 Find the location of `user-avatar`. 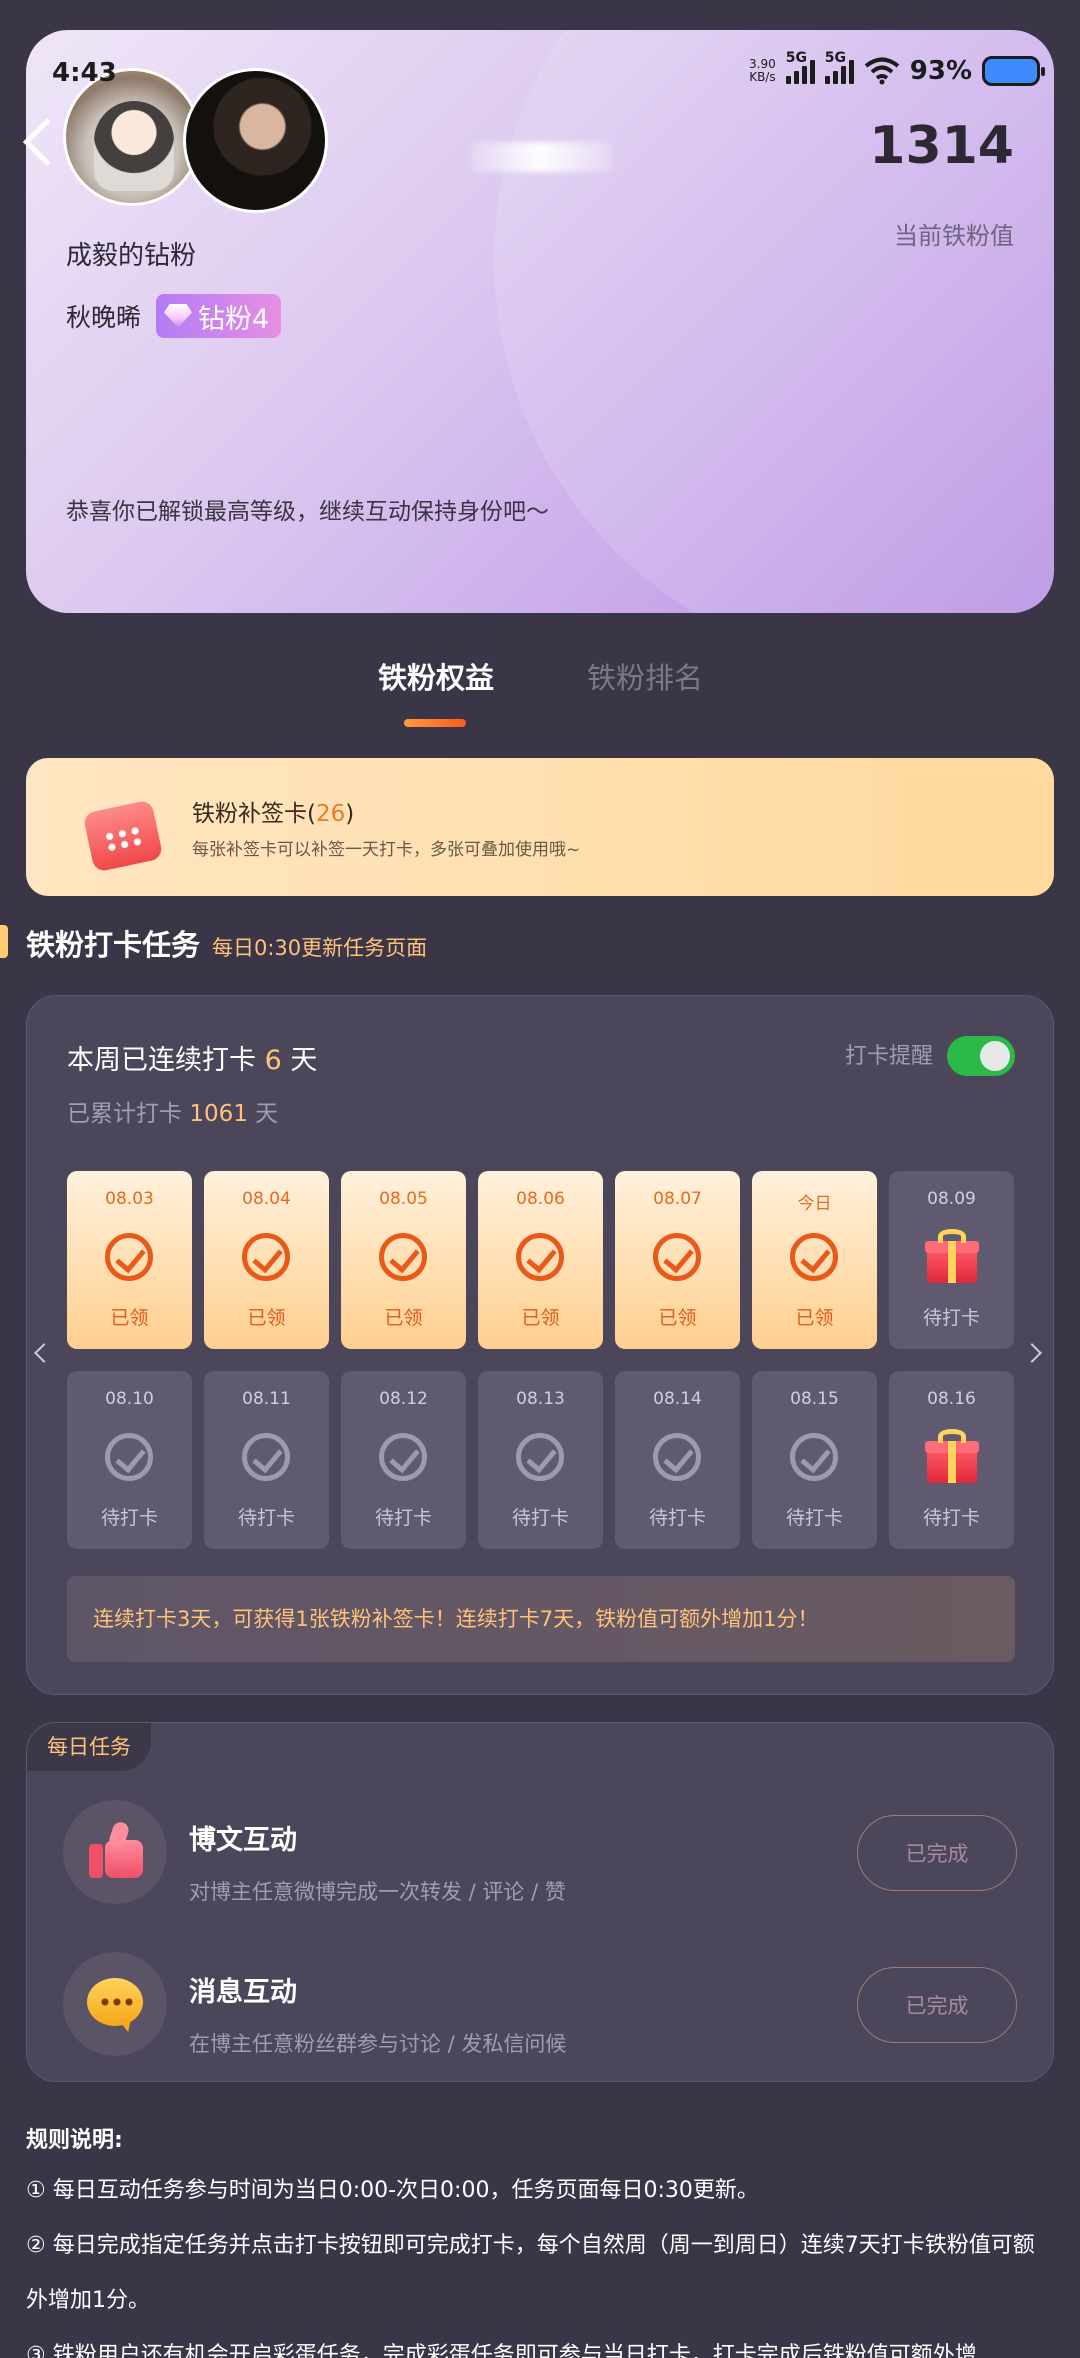

user-avatar is located at coordinates (132, 137).